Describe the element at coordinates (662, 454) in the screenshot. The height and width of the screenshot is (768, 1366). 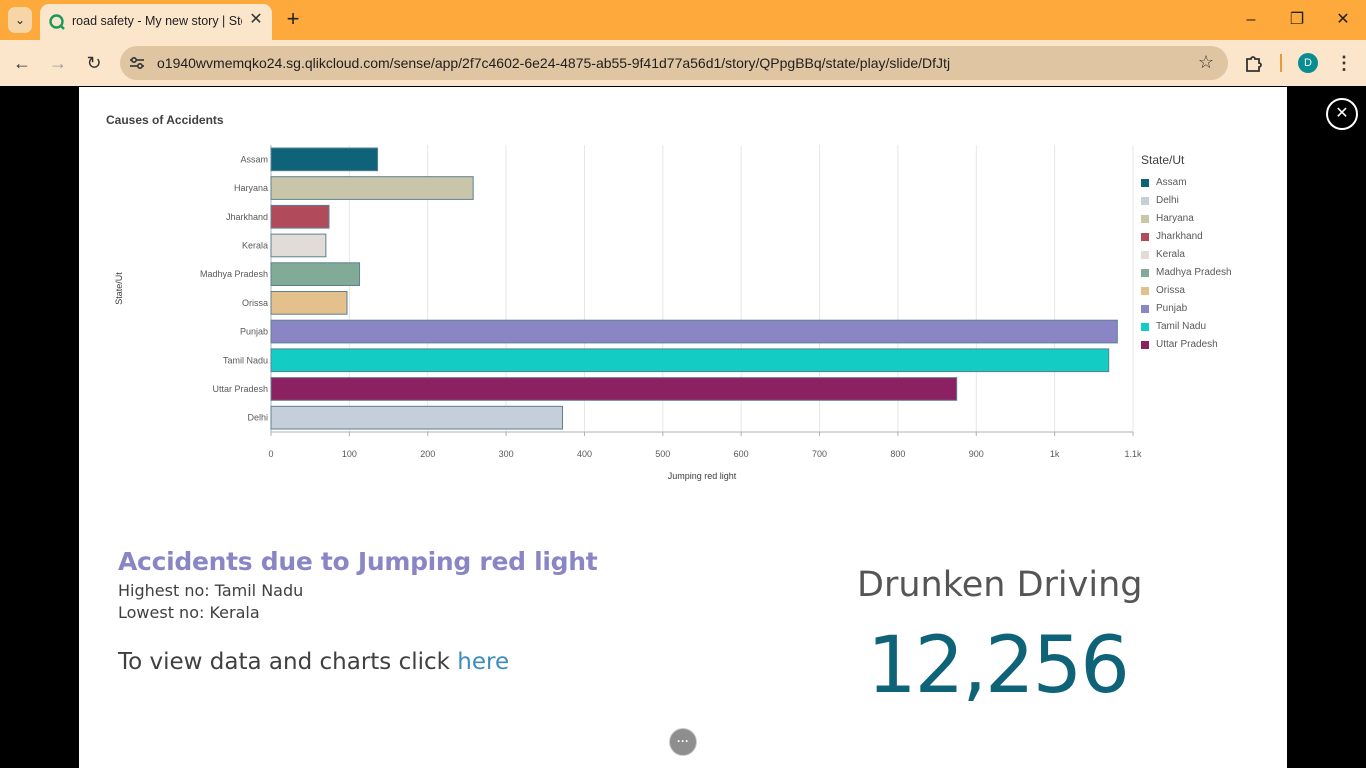
I see `x-tick-label: 500` at that location.